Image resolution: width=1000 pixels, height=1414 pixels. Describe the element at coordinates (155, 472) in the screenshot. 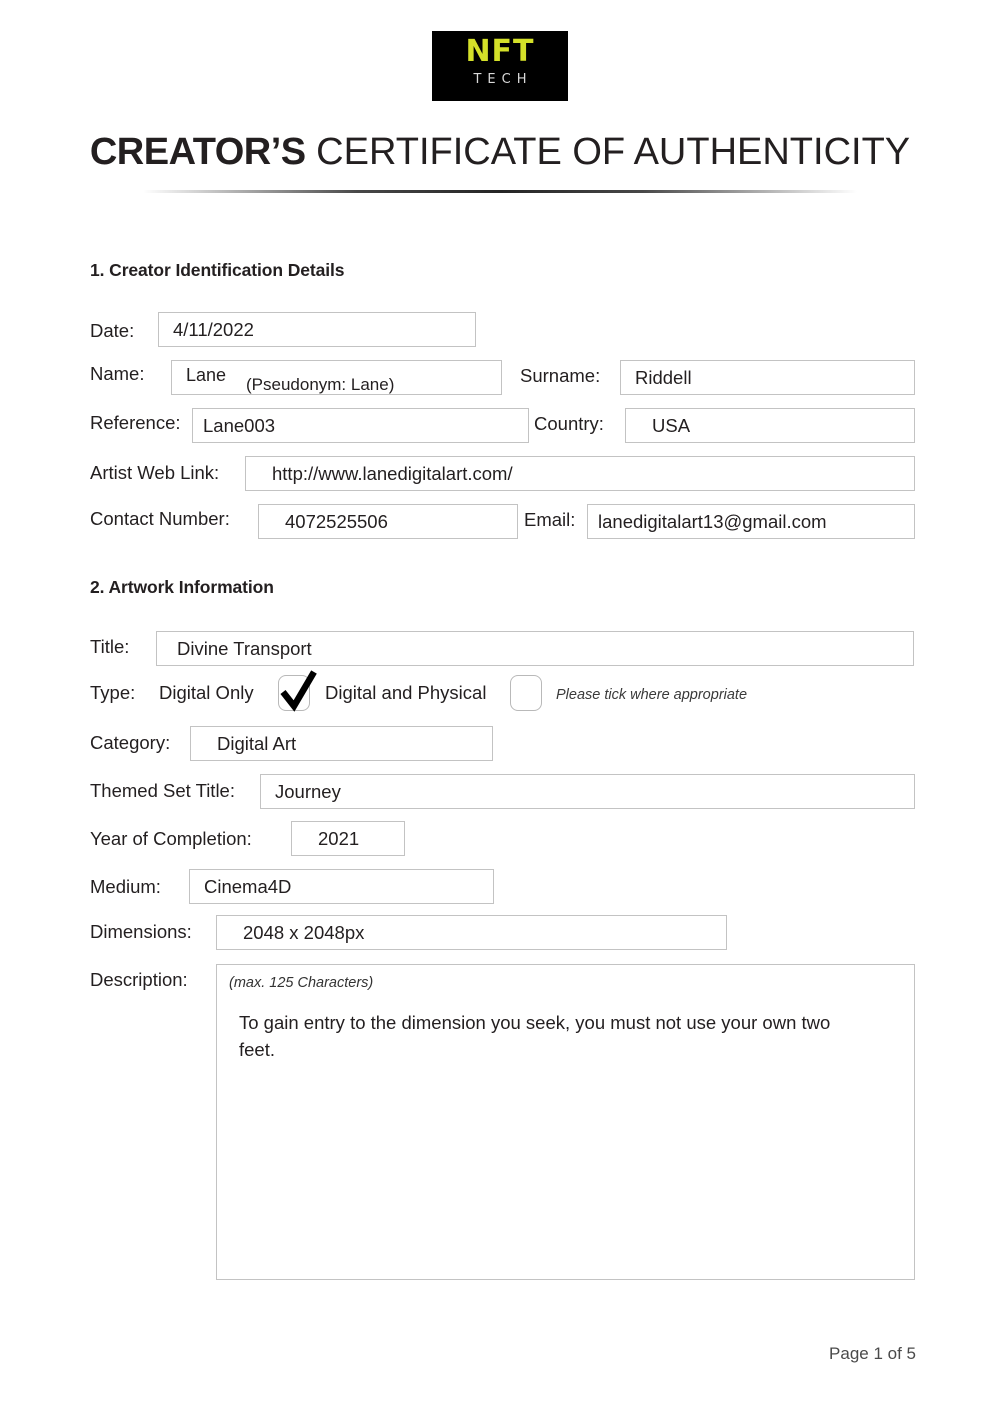

I see `label-artist-web-link: Artist Web Link:` at that location.